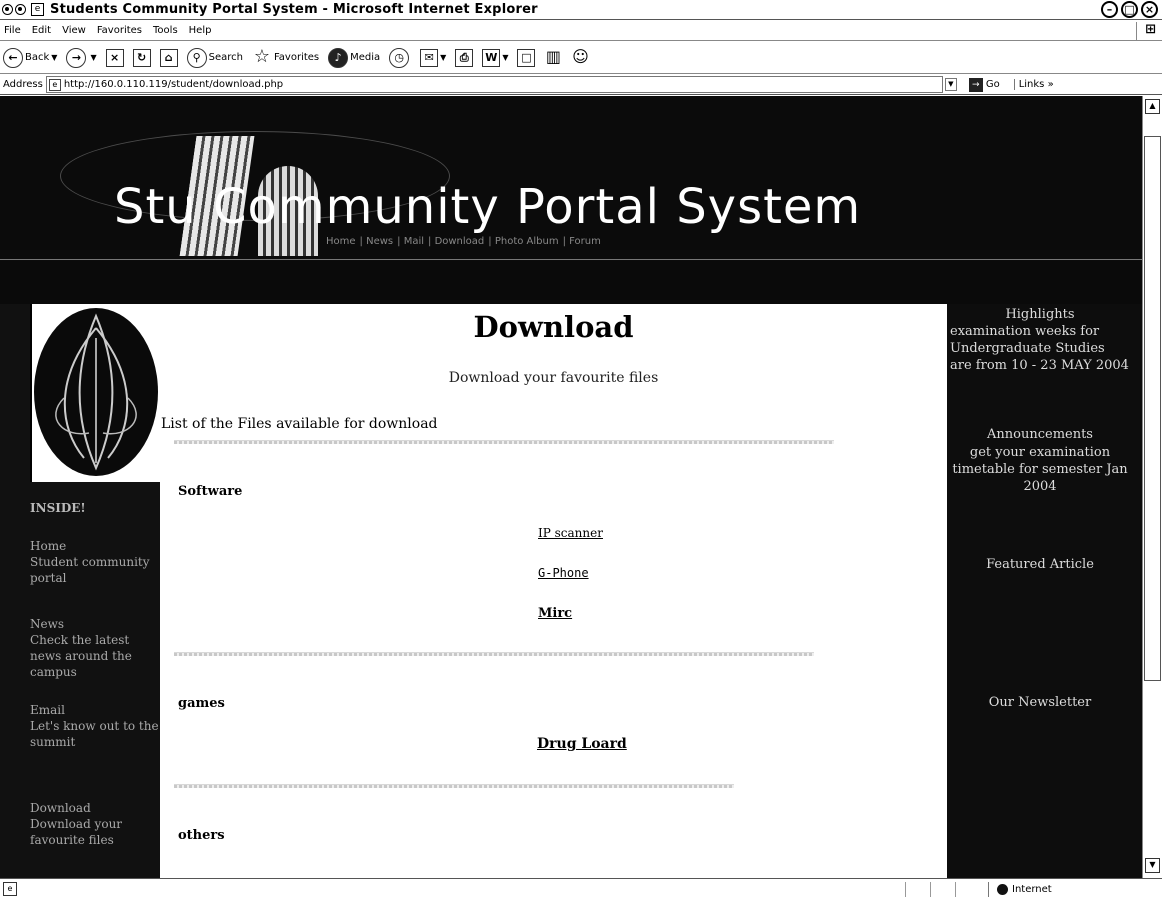  What do you see at coordinates (90, 570) in the screenshot?
I see `sidebar-item-home-desc: Student community portal` at bounding box center [90, 570].